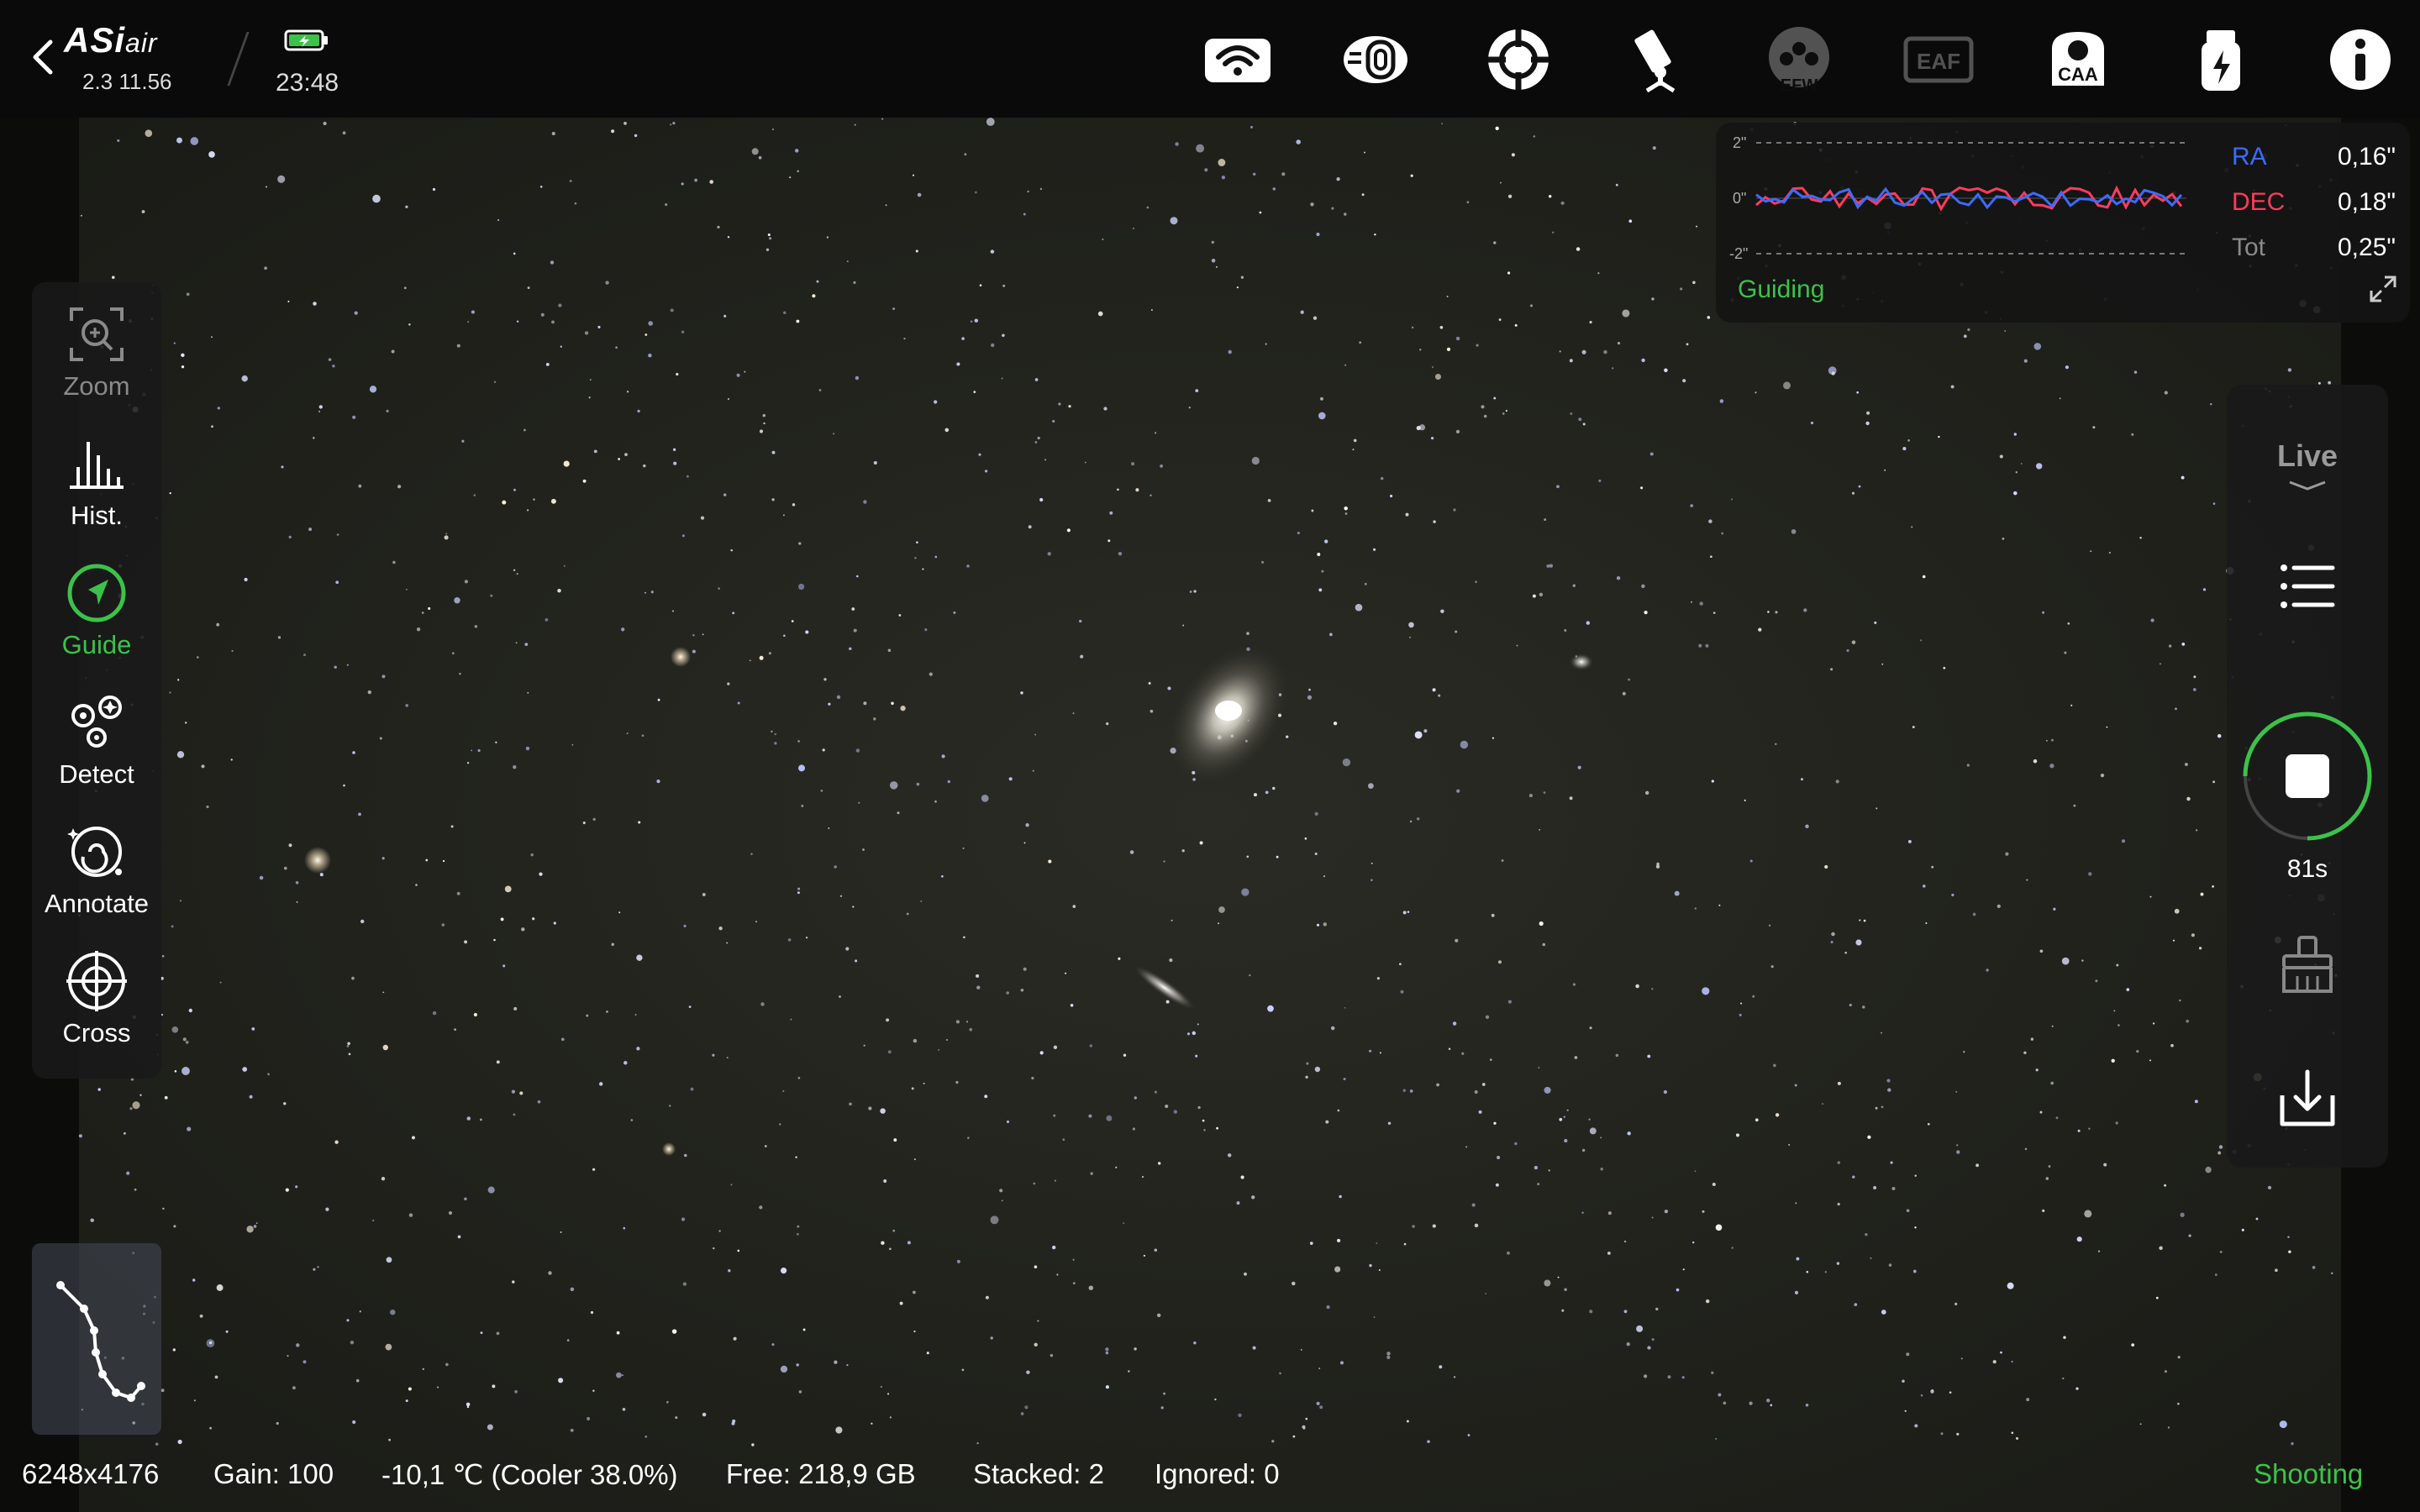 The width and height of the screenshot is (2420, 1512). Describe the element at coordinates (2360, 60) in the screenshot. I see `info-button` at that location.